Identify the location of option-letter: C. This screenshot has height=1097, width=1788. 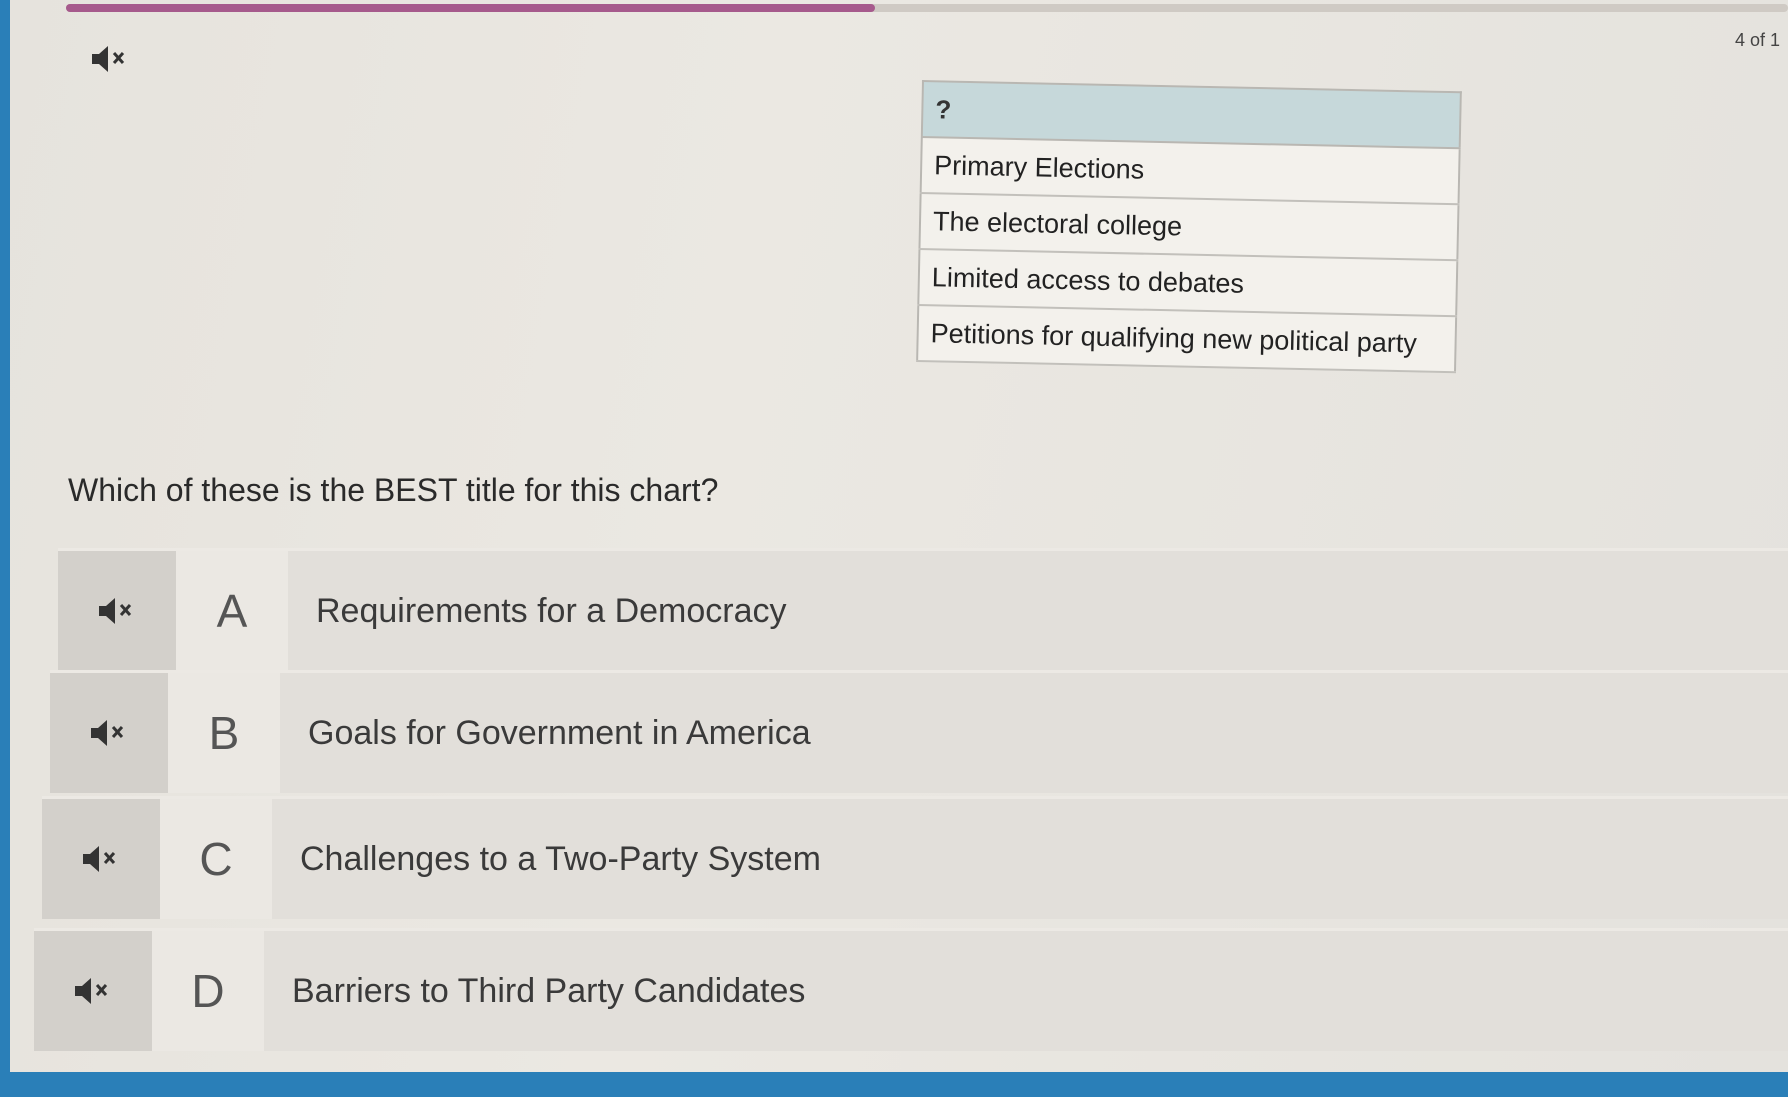
(216, 859).